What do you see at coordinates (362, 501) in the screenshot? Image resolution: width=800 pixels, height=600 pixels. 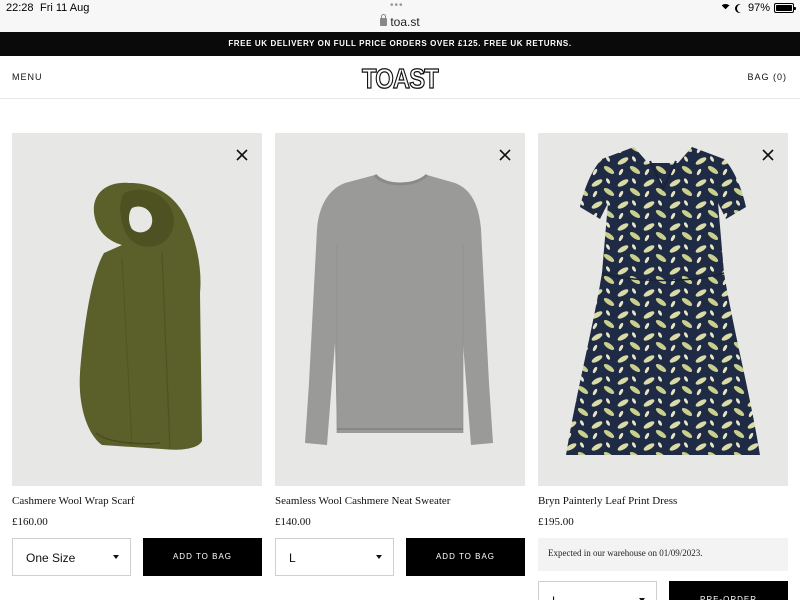 I see `product-name: Seamless Wool Cashmere Neat Sweater` at bounding box center [362, 501].